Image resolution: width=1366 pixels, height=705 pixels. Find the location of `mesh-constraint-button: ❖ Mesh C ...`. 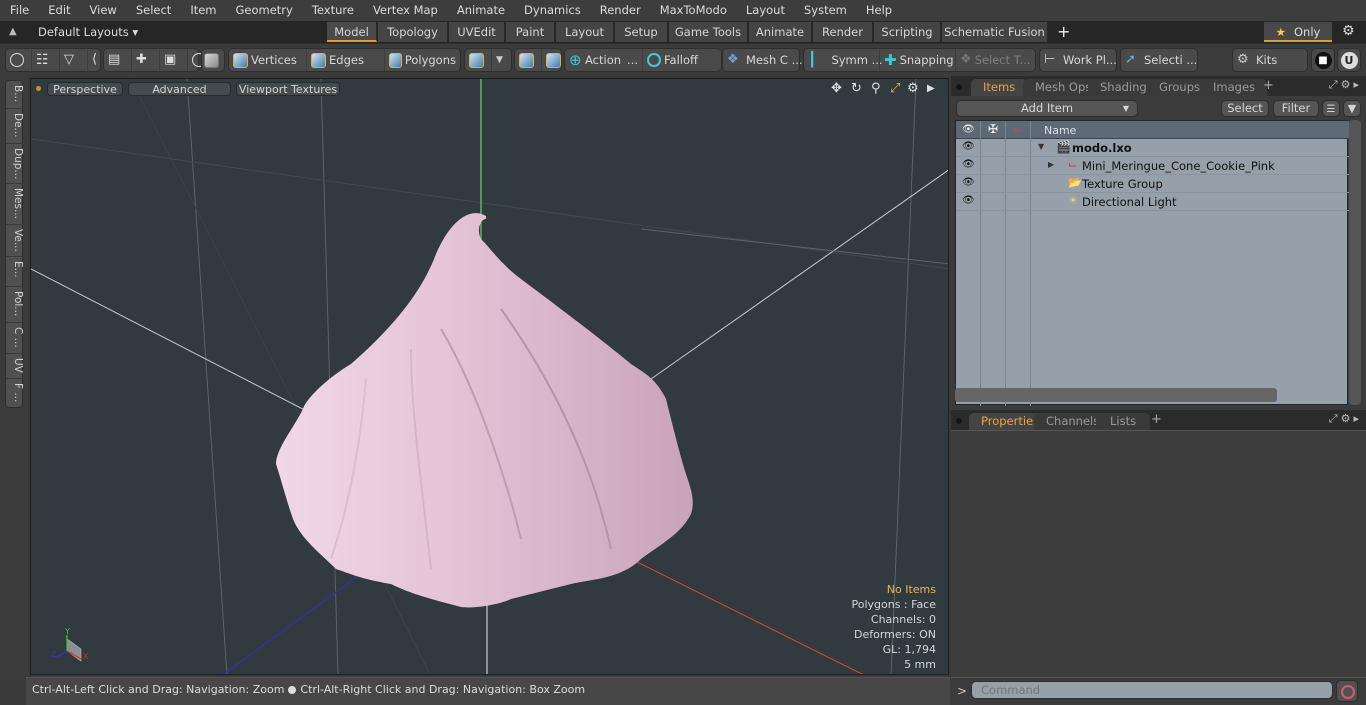

mesh-constraint-button: ❖ Mesh C ... is located at coordinates (762, 60).